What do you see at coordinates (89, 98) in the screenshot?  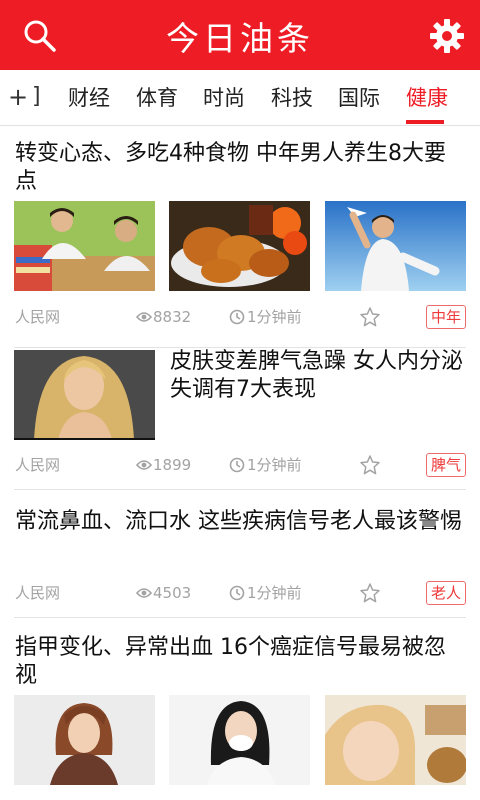 I see `tab-finance: 财经` at bounding box center [89, 98].